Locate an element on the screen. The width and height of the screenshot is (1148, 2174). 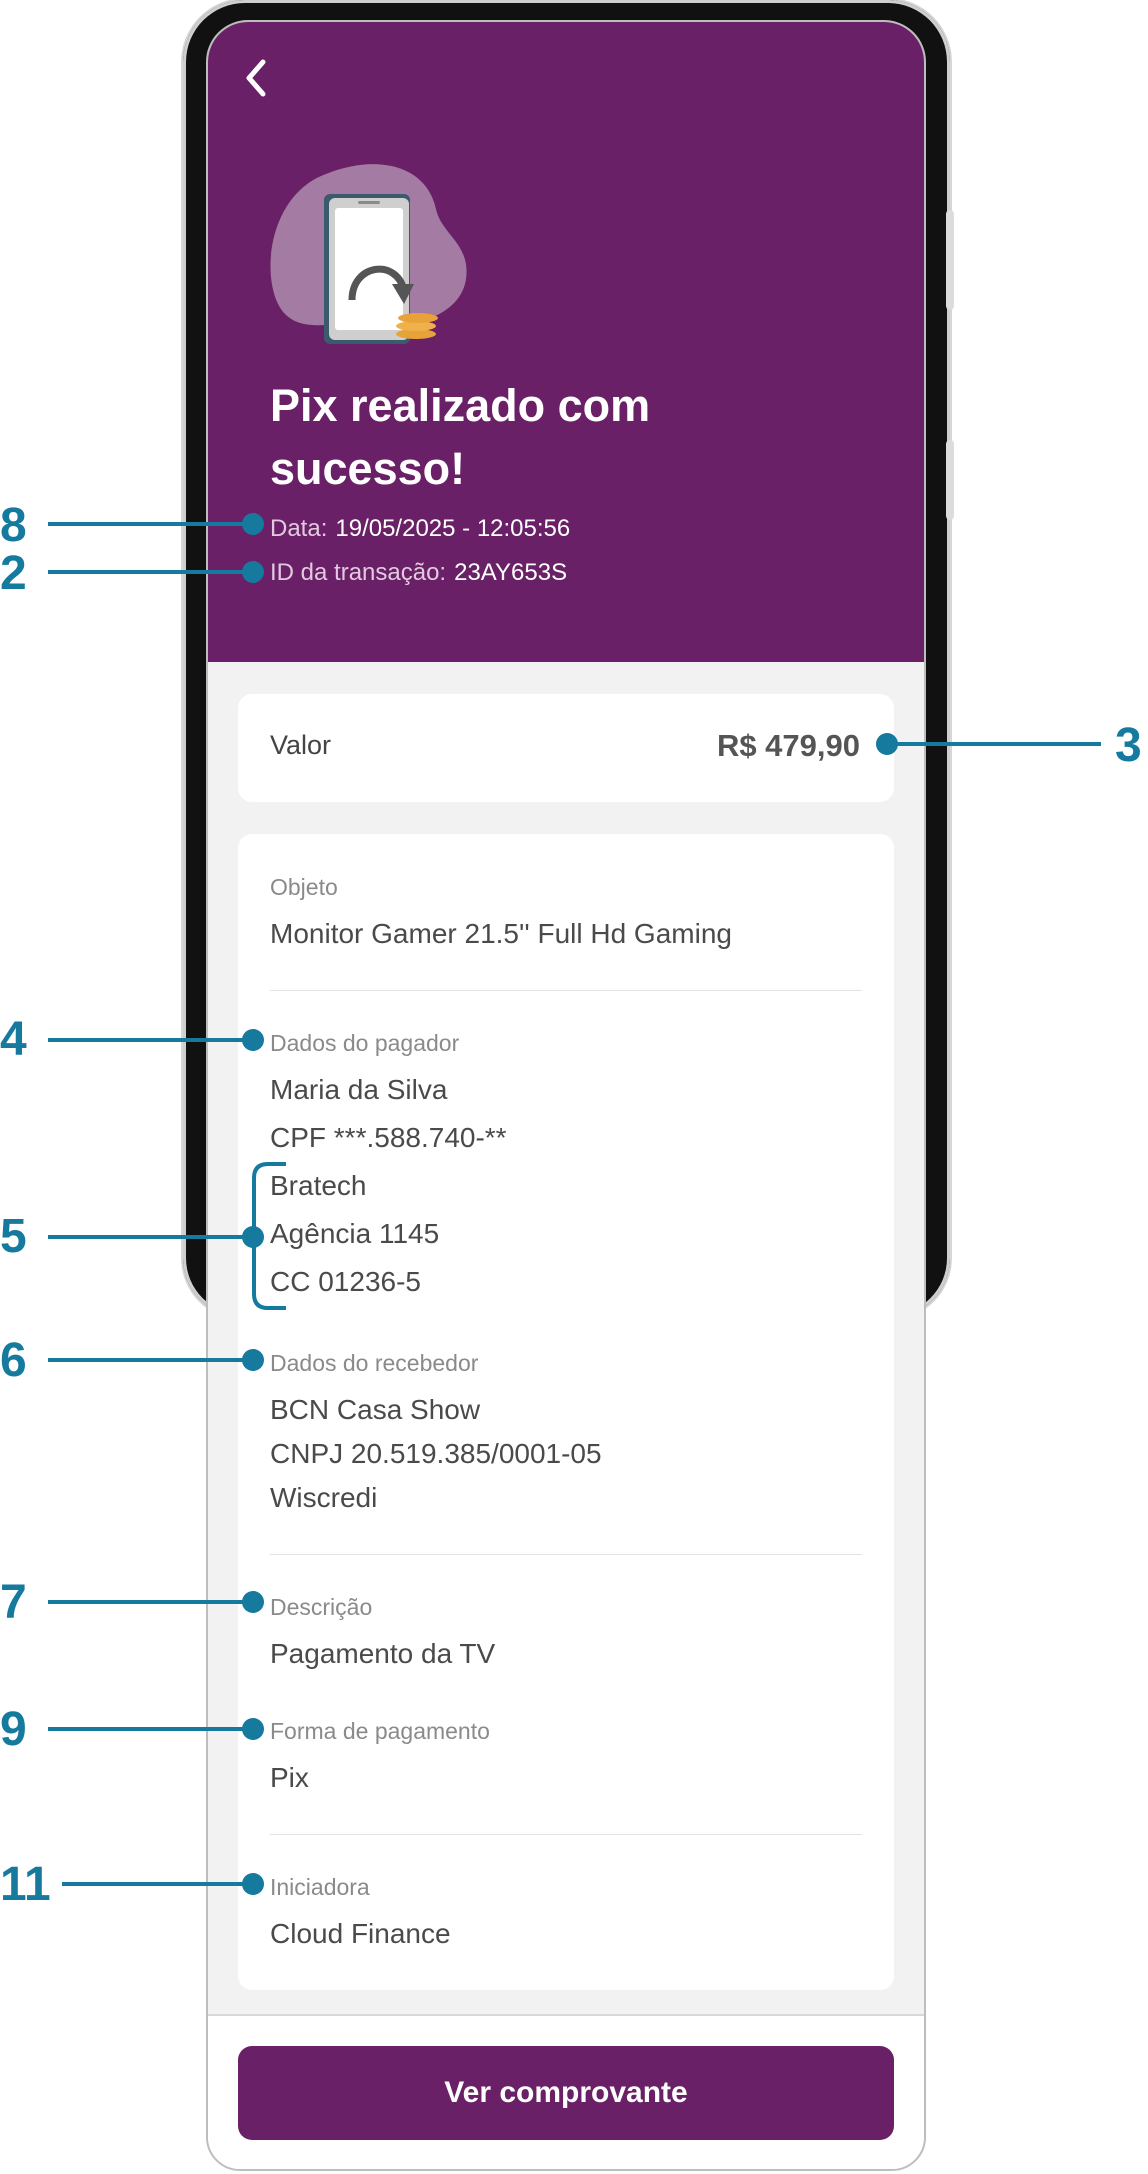
transaction-date: Data: 19/05/2025 - 12:05:56 is located at coordinates (420, 529).